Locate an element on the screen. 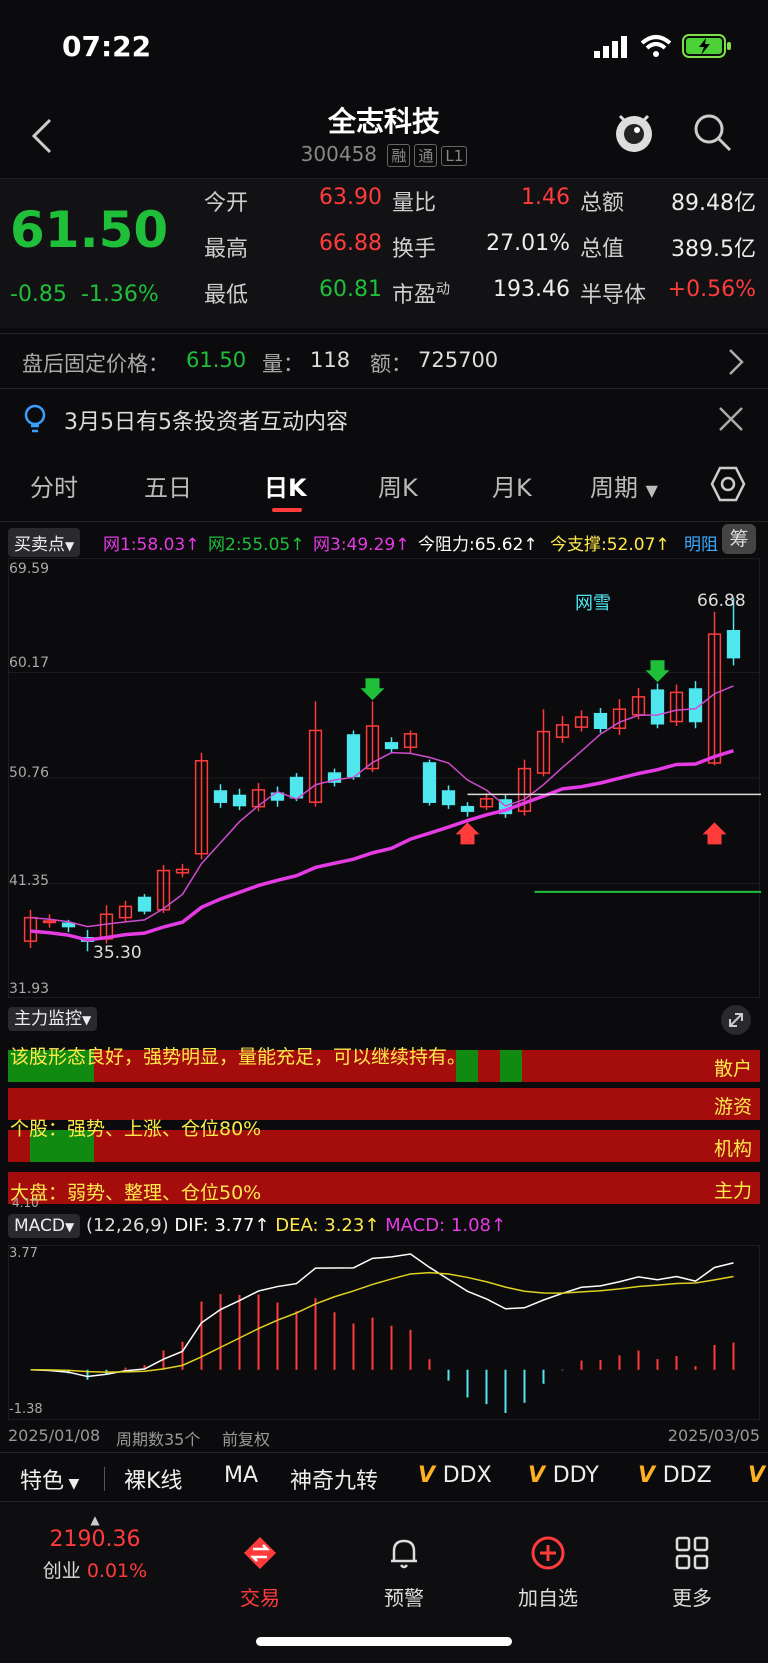  label-open: 今开 is located at coordinates (226, 203).